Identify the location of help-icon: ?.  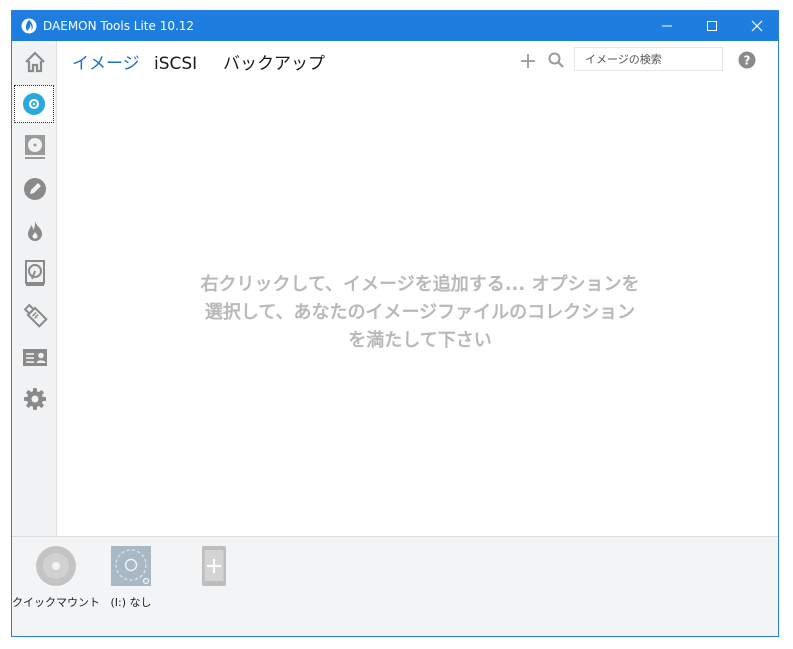
(747, 60).